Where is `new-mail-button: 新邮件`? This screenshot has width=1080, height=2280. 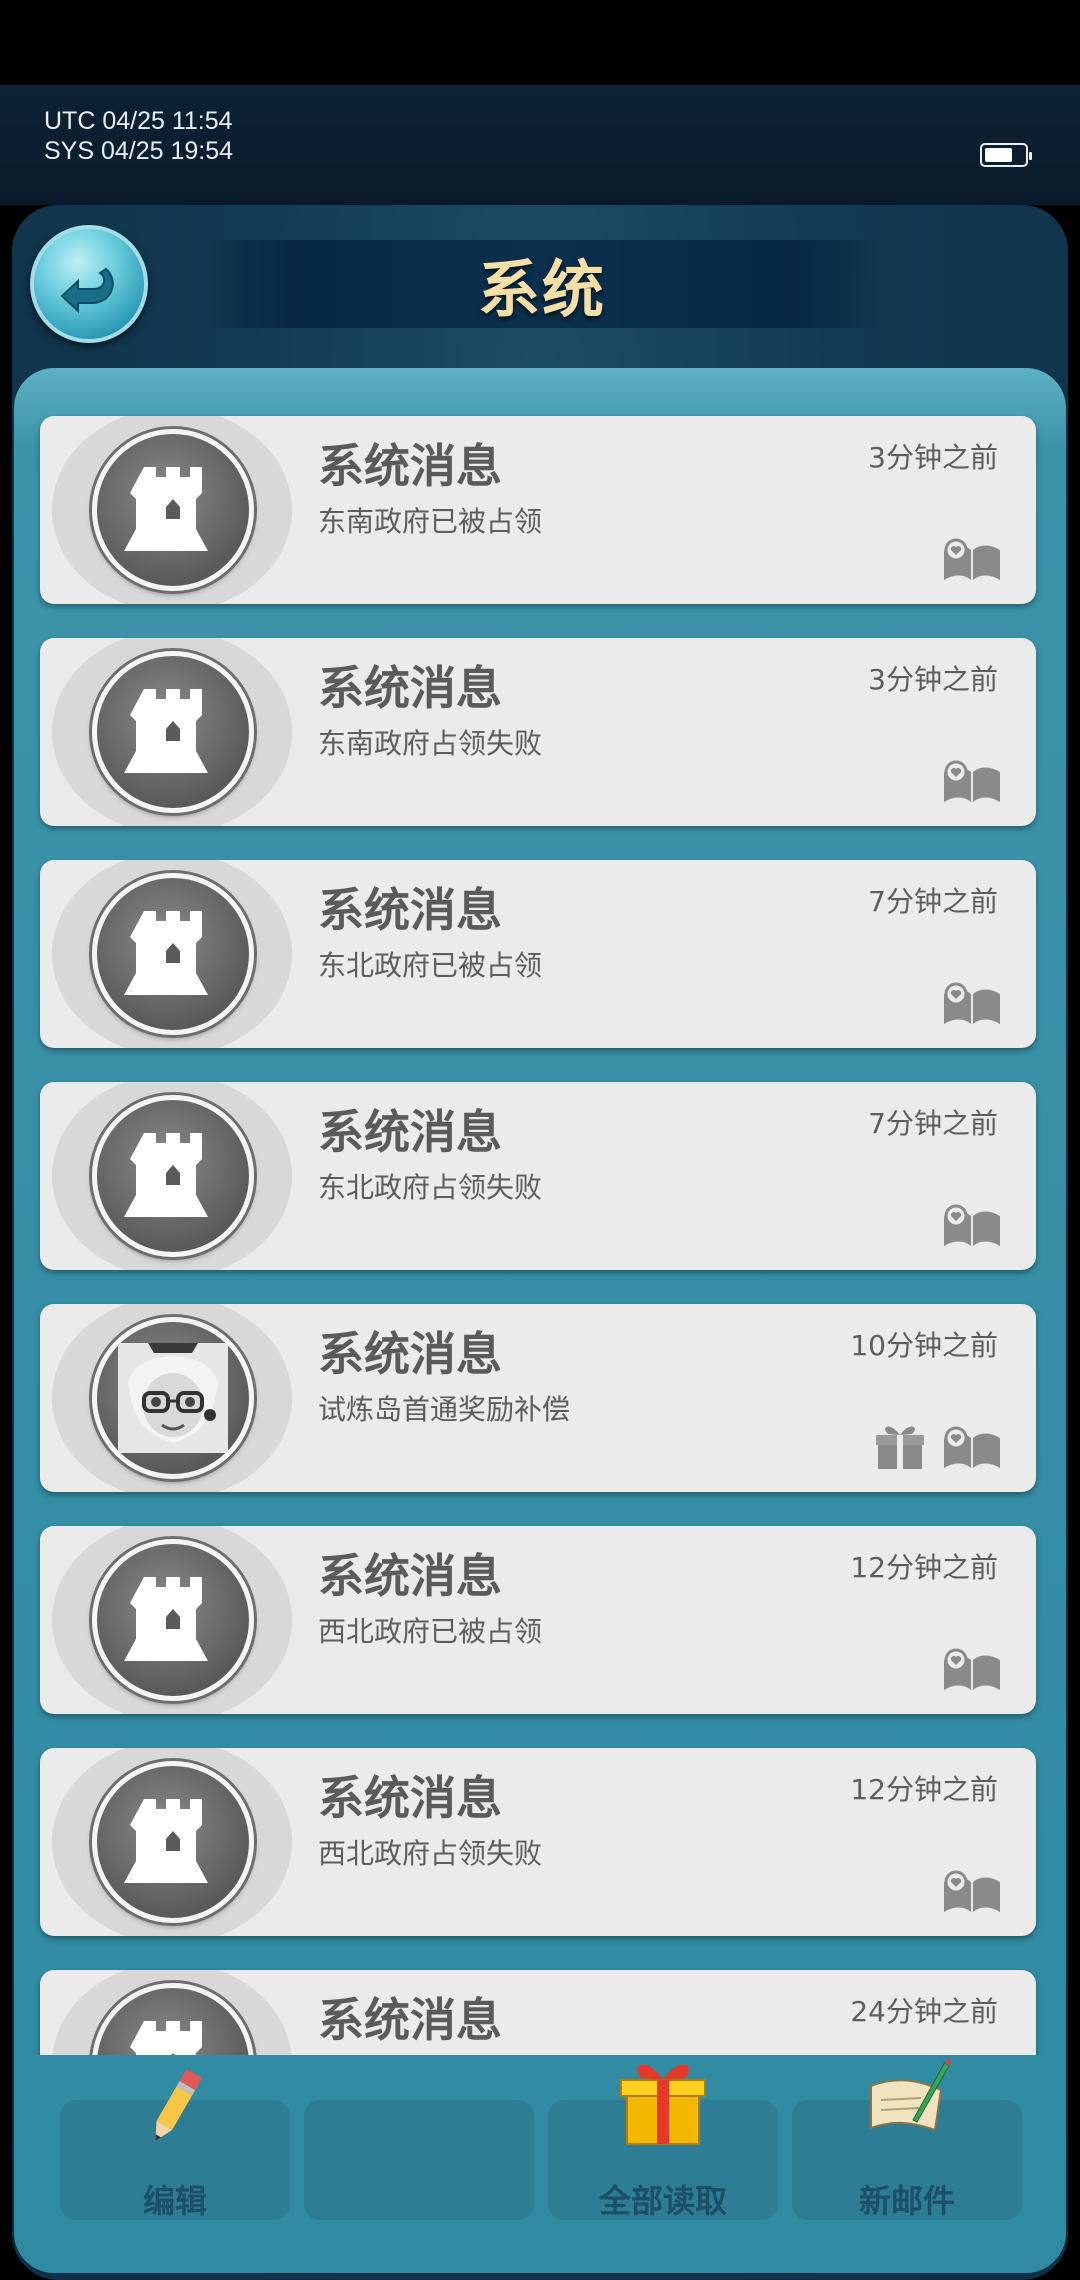 new-mail-button: 新邮件 is located at coordinates (907, 2139).